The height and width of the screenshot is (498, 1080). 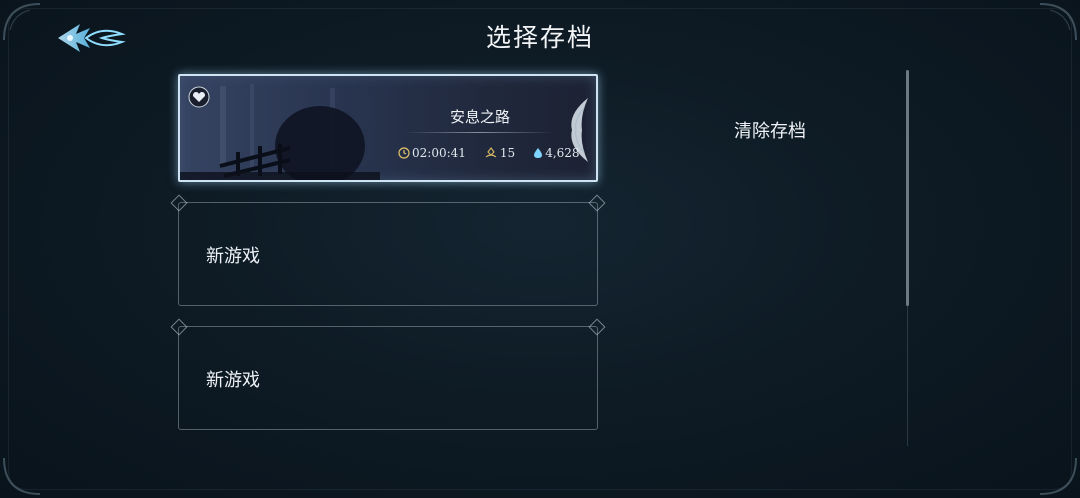 I want to click on save-slot-thumbnail, so click(x=388, y=128).